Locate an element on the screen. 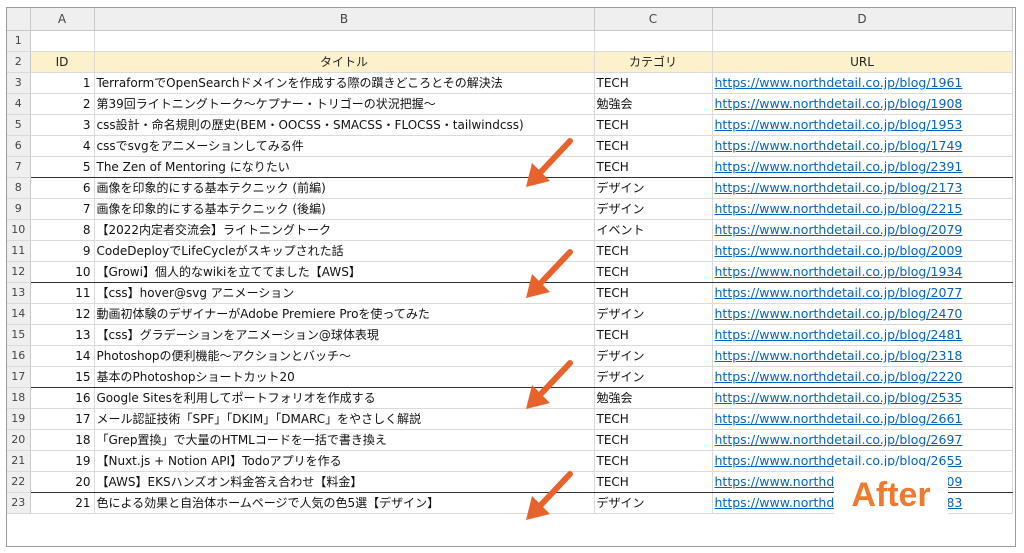  row-header: 9 is located at coordinates (19, 209).